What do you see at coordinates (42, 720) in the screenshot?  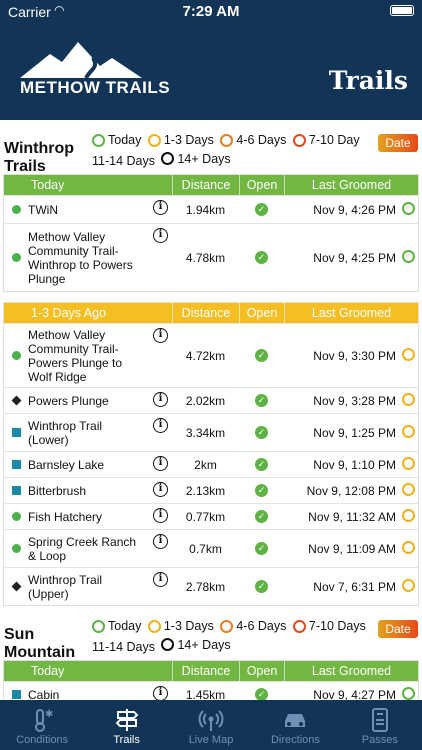 I see `thermometer-snowflake-icon: ✱` at bounding box center [42, 720].